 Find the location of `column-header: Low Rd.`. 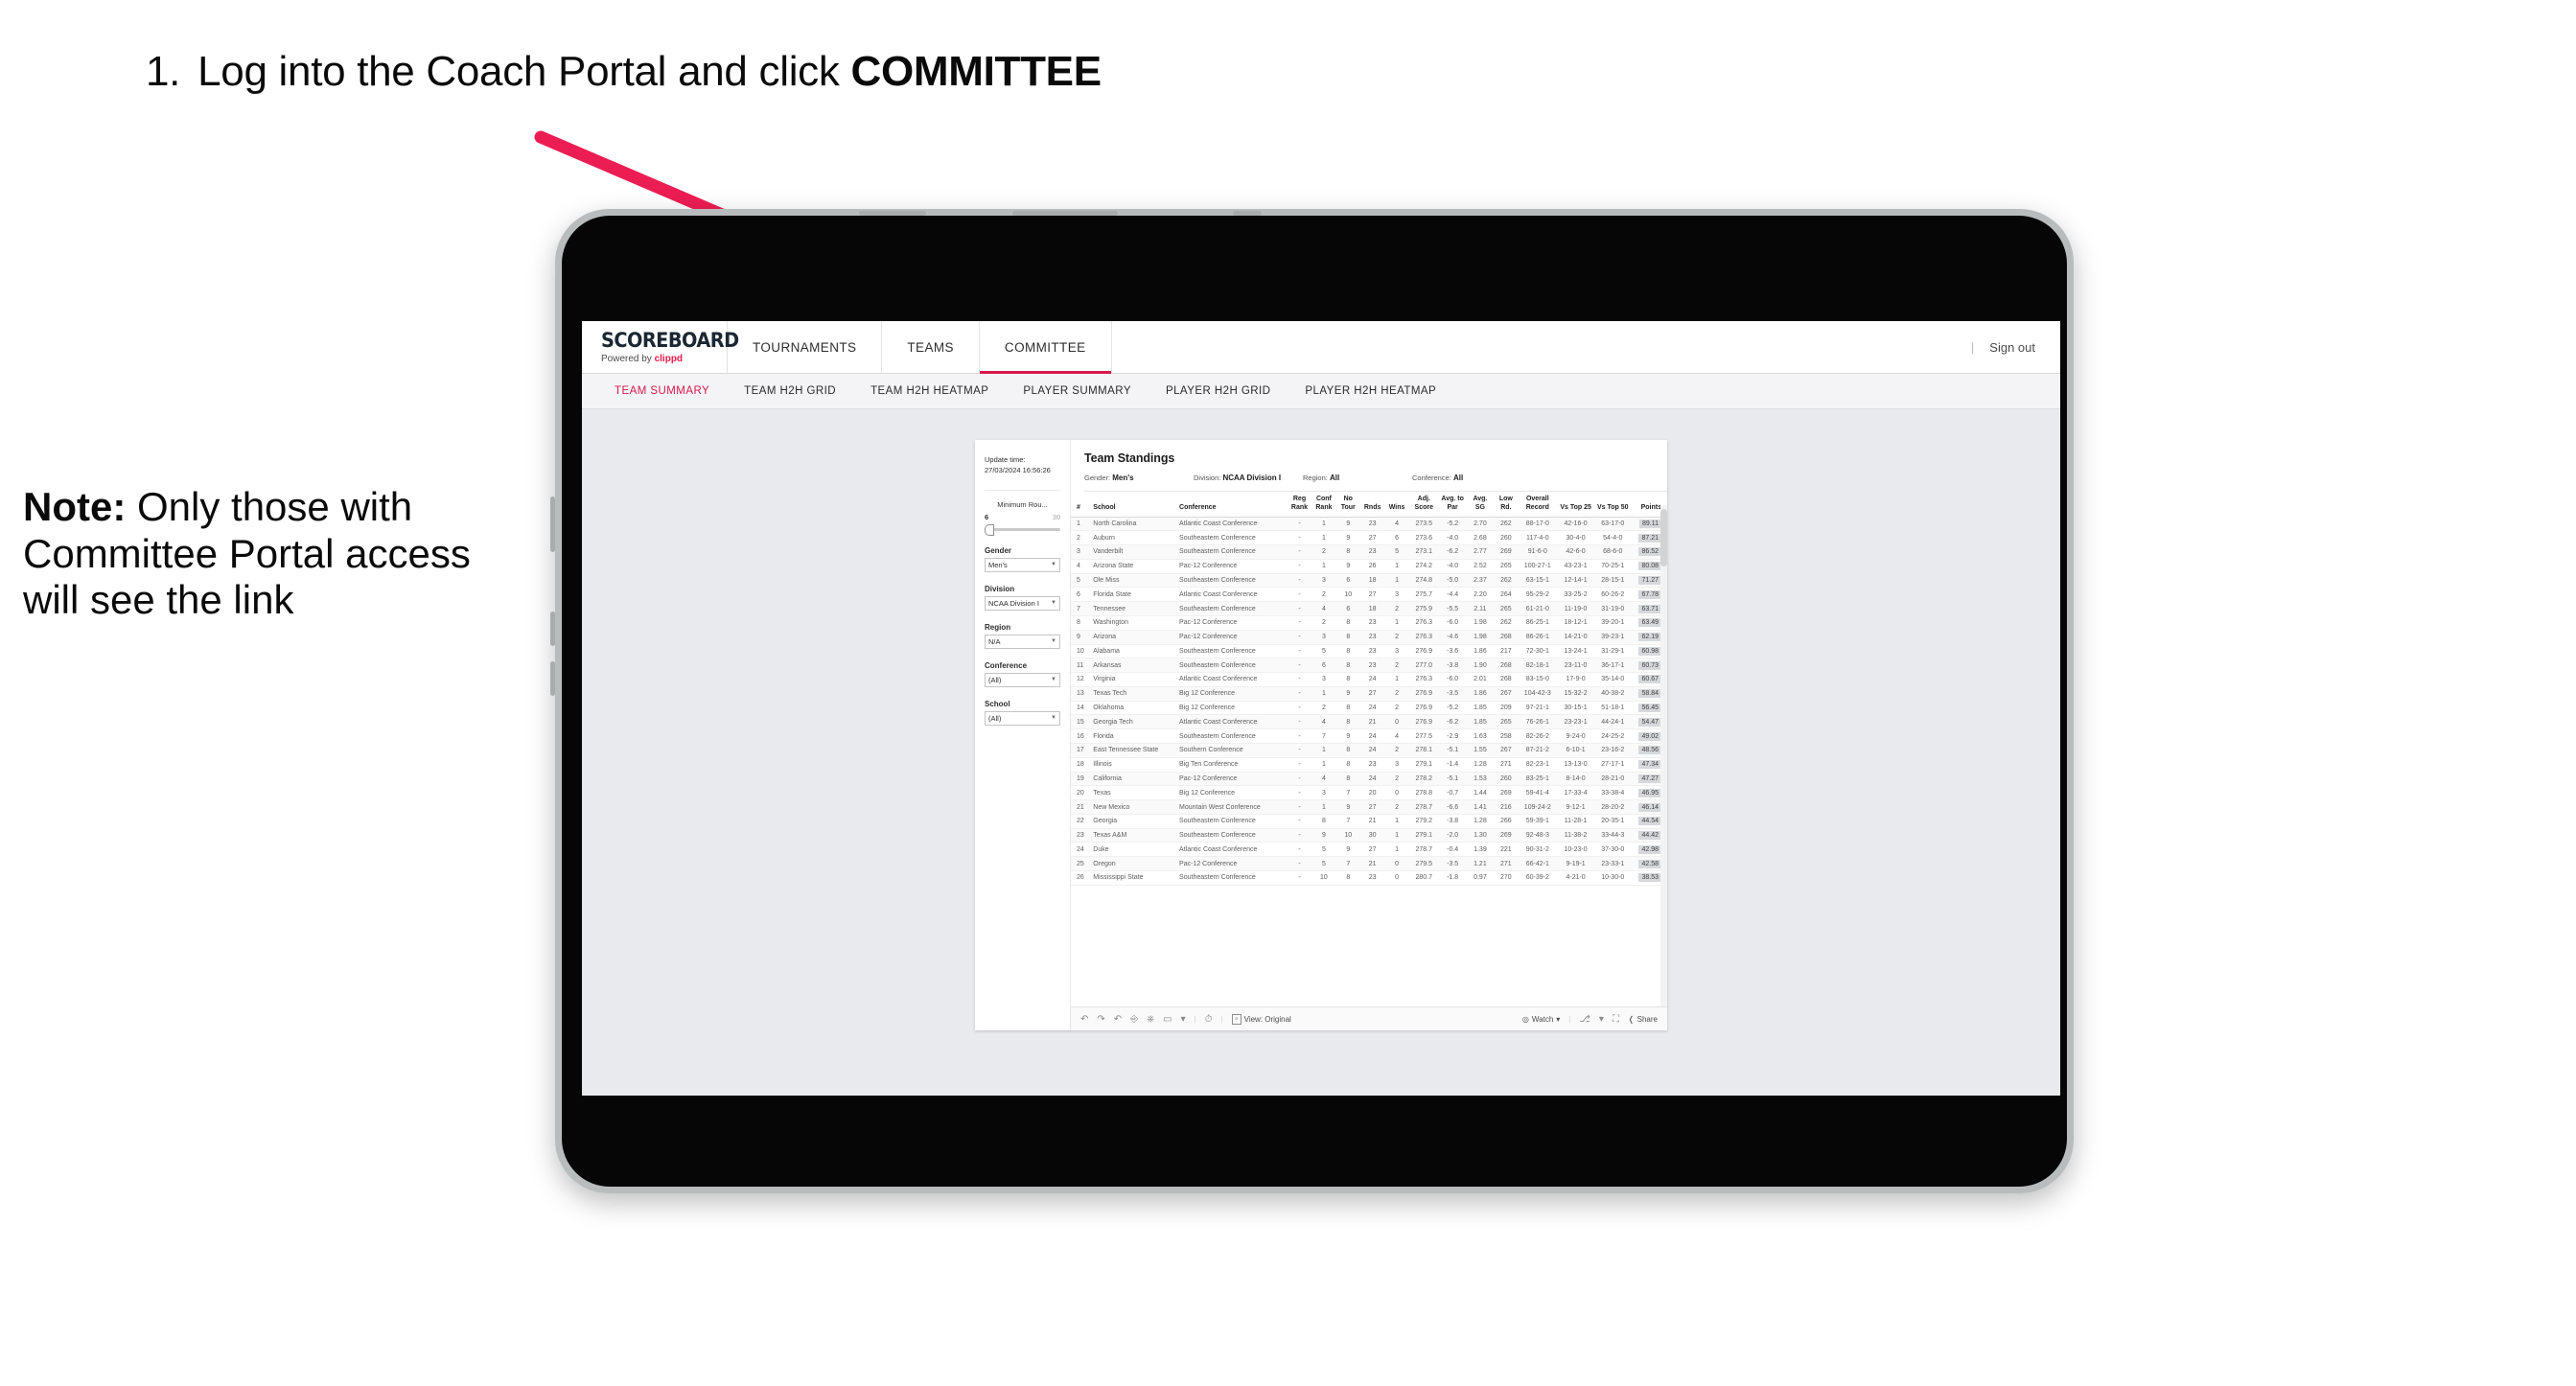

column-header: Low Rd. is located at coordinates (1506, 505).